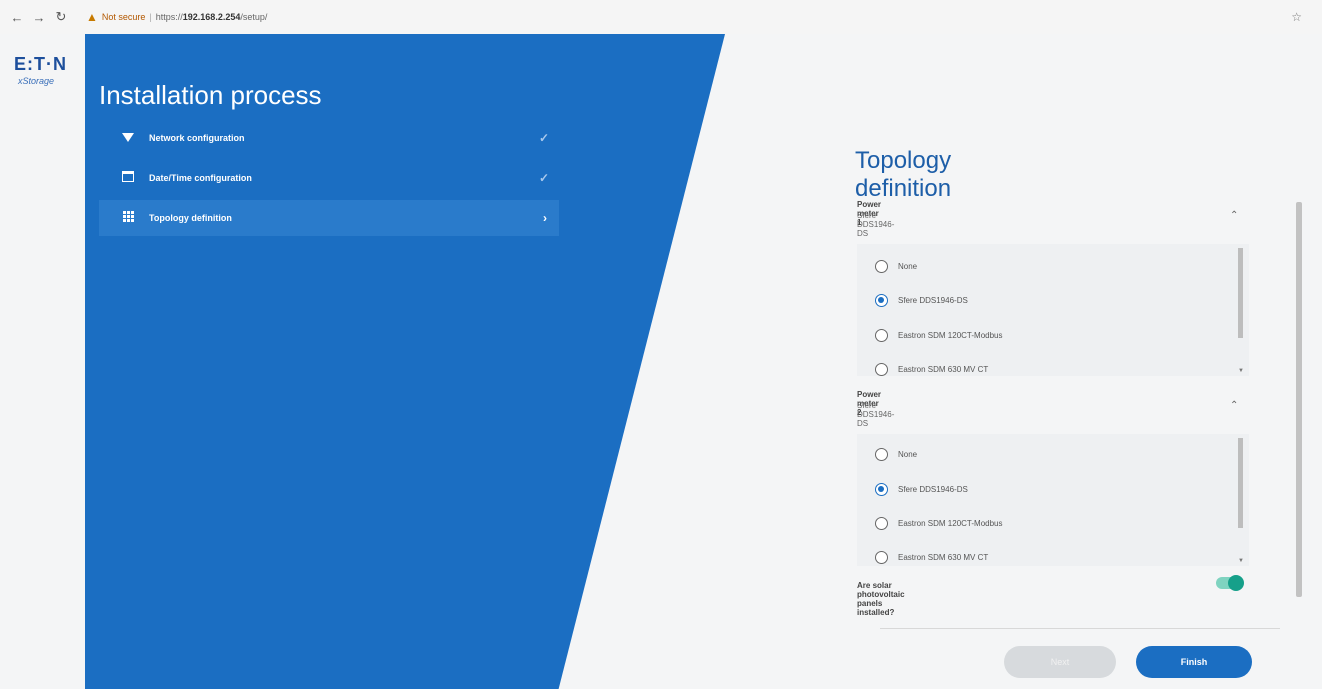  Describe the element at coordinates (210, 95) in the screenshot. I see `page-title: Installation process` at that location.